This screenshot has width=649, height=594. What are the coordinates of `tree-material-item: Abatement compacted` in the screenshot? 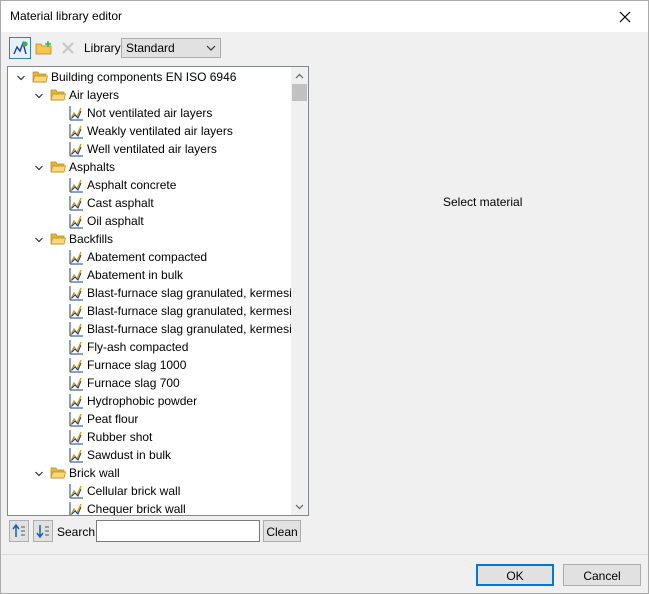 It's located at (149, 257).